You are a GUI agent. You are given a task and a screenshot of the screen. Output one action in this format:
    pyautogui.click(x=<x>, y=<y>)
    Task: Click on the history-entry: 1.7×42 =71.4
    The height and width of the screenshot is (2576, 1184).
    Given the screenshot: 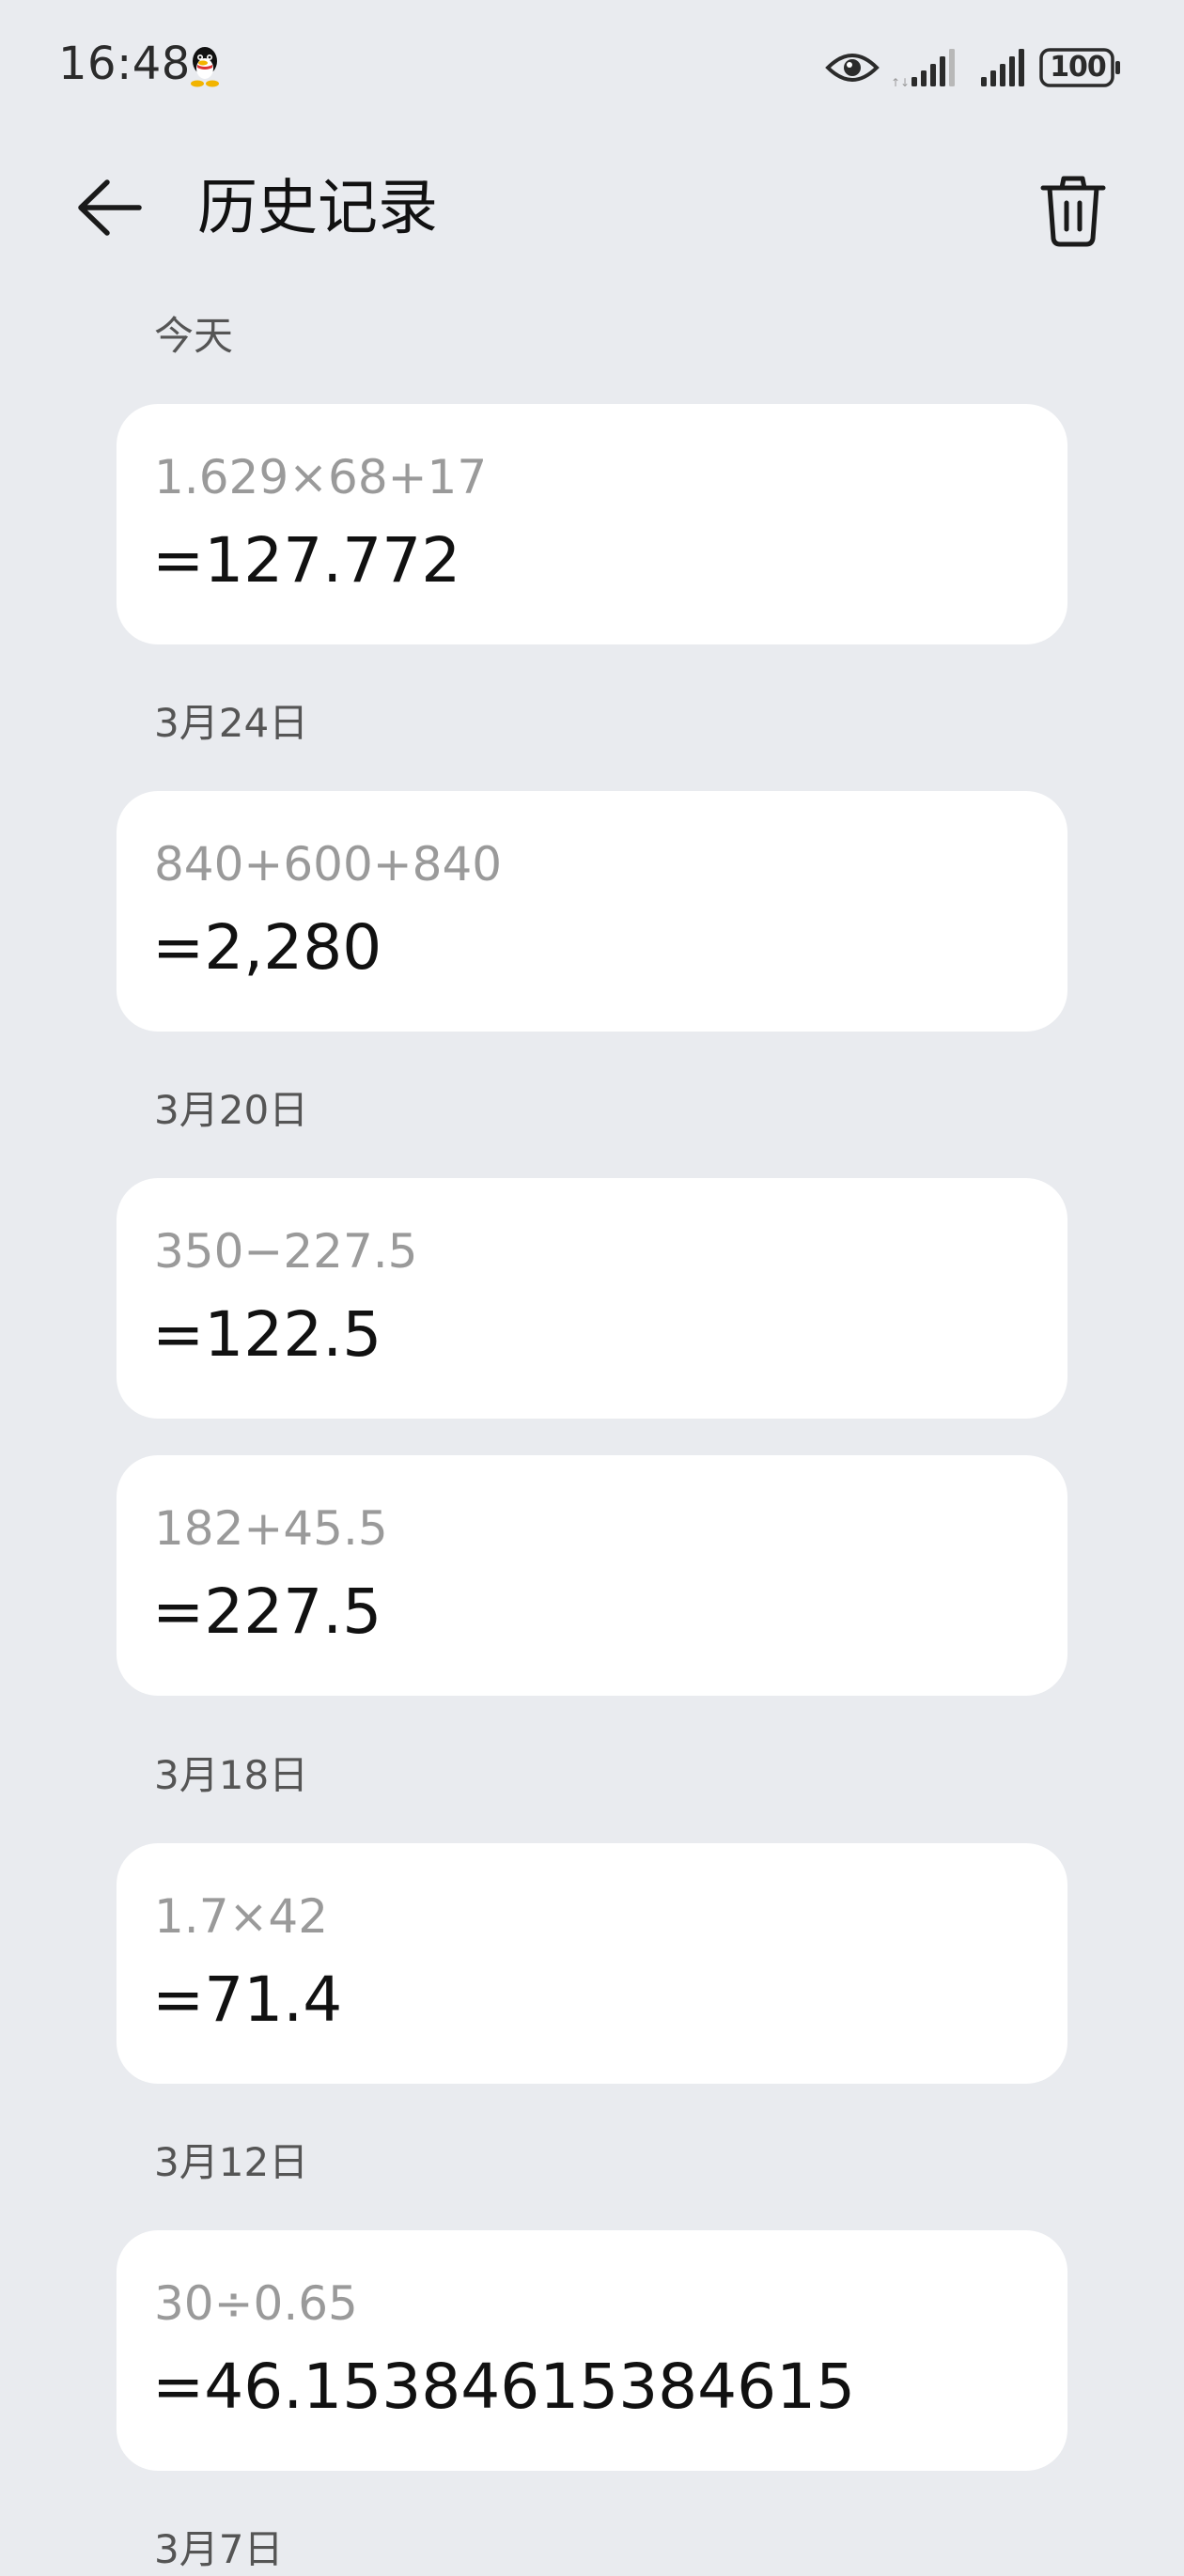 What is the action you would take?
    pyautogui.click(x=592, y=1964)
    